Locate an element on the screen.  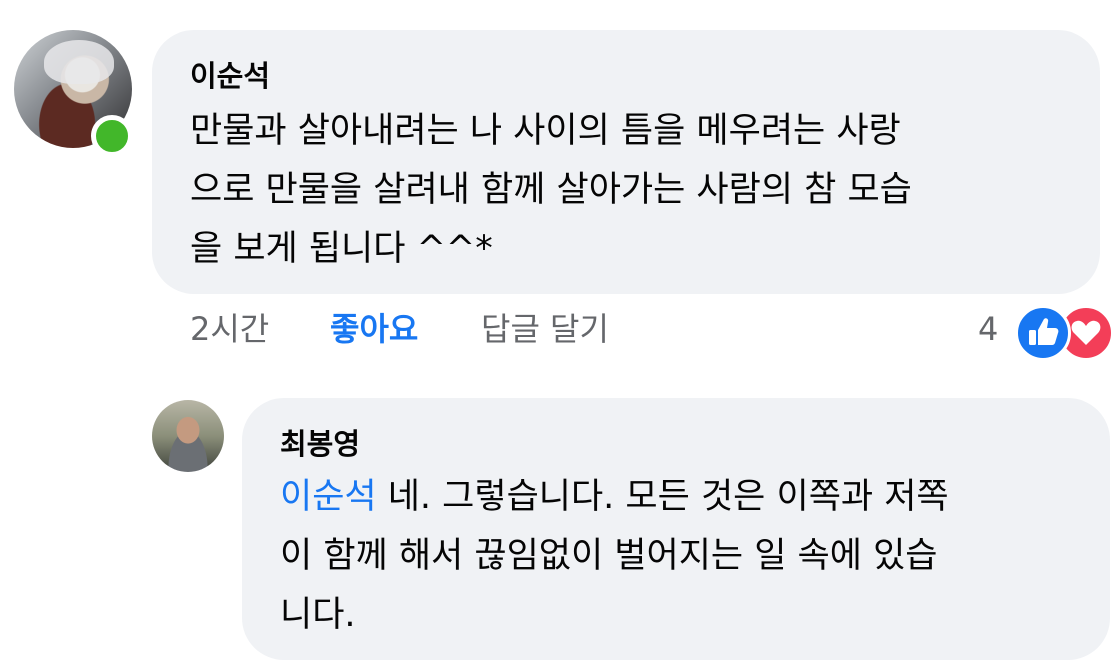
avatar is located at coordinates (188, 436).